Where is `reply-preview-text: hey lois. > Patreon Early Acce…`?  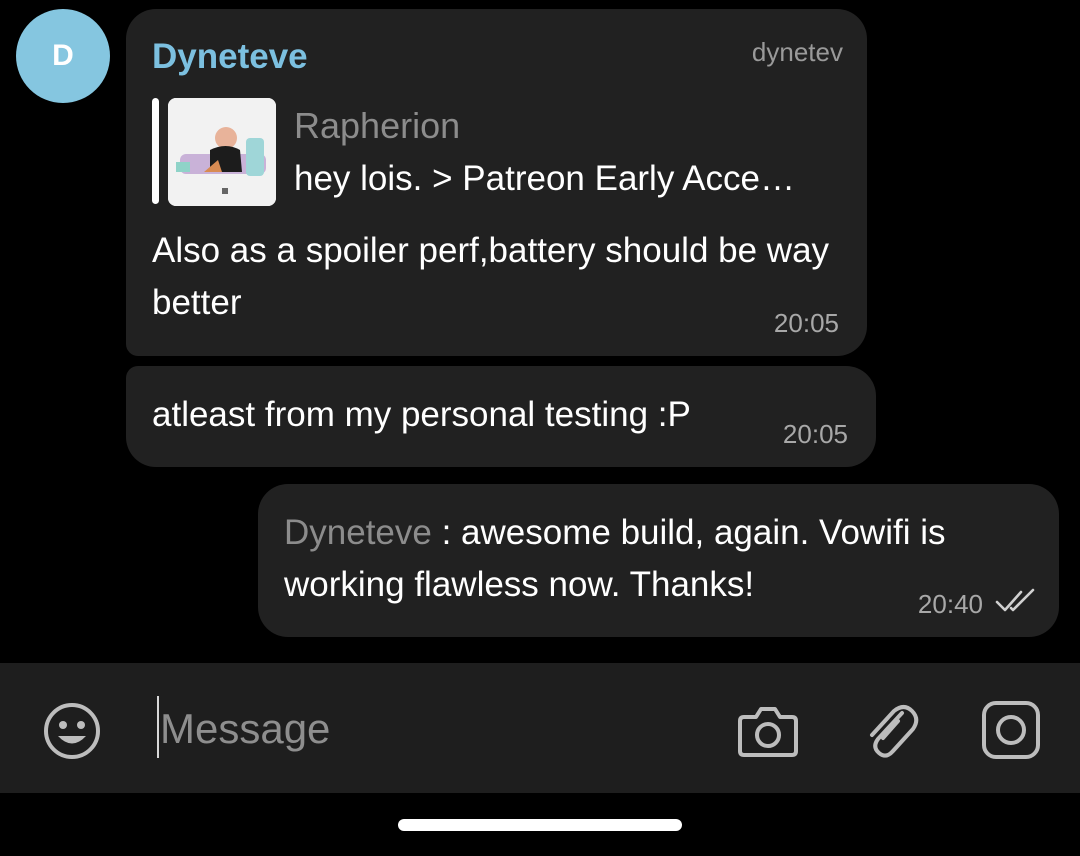 reply-preview-text: hey lois. > Patreon Early Acce… is located at coordinates (544, 178).